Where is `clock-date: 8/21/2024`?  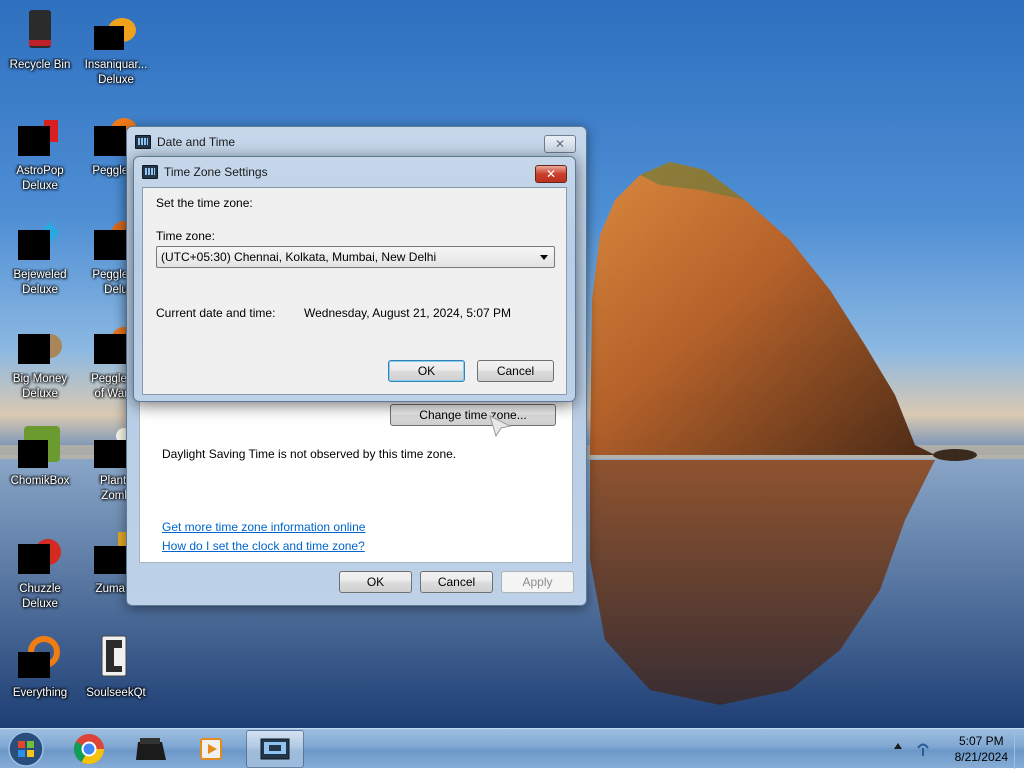
clock-date: 8/21/2024 is located at coordinates (981, 757).